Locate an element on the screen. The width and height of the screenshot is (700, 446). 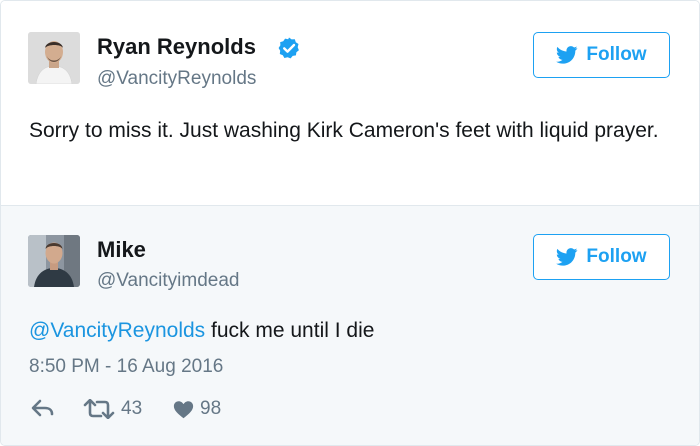
reply-body-text: fuck me until I die is located at coordinates (290, 330).